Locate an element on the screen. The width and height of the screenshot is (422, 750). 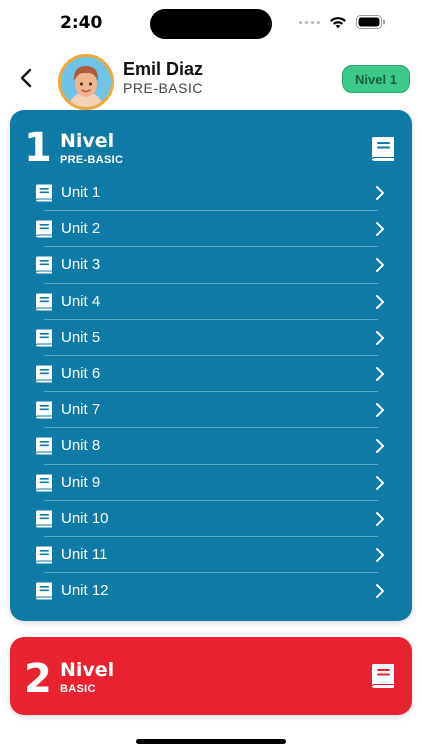
unit-row-5: Unit 5 is located at coordinates (211, 338).